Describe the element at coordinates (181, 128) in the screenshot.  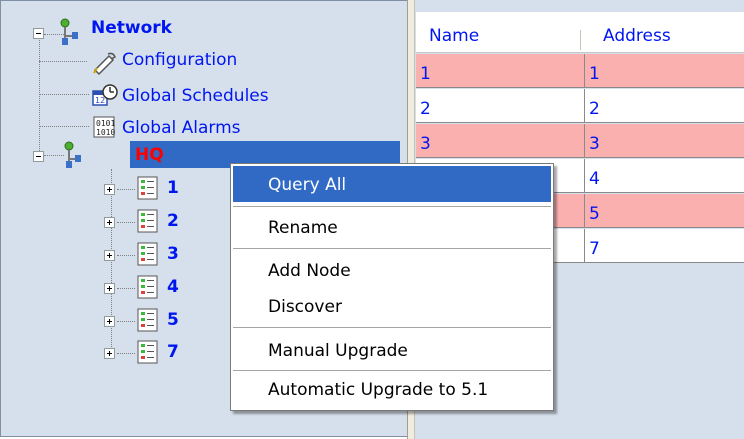
I see `tree-item-label: Global Alarms` at that location.